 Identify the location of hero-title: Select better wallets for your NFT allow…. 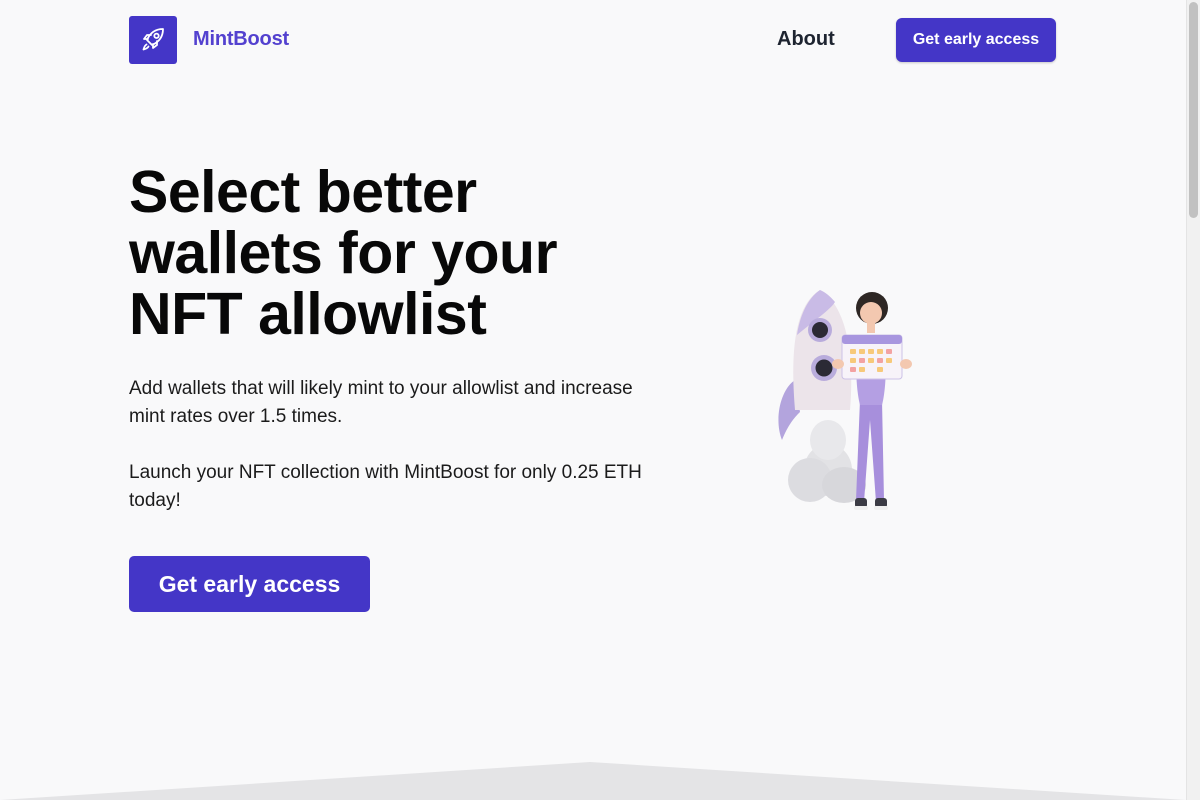
(399, 253).